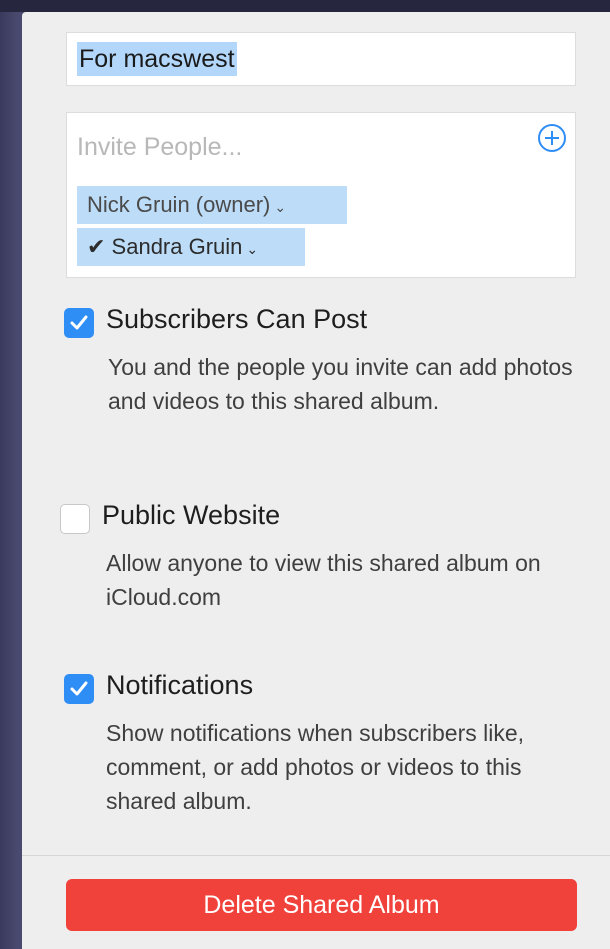 Image resolution: width=610 pixels, height=949 pixels. What do you see at coordinates (316, 855) in the screenshot?
I see `section-divider` at bounding box center [316, 855].